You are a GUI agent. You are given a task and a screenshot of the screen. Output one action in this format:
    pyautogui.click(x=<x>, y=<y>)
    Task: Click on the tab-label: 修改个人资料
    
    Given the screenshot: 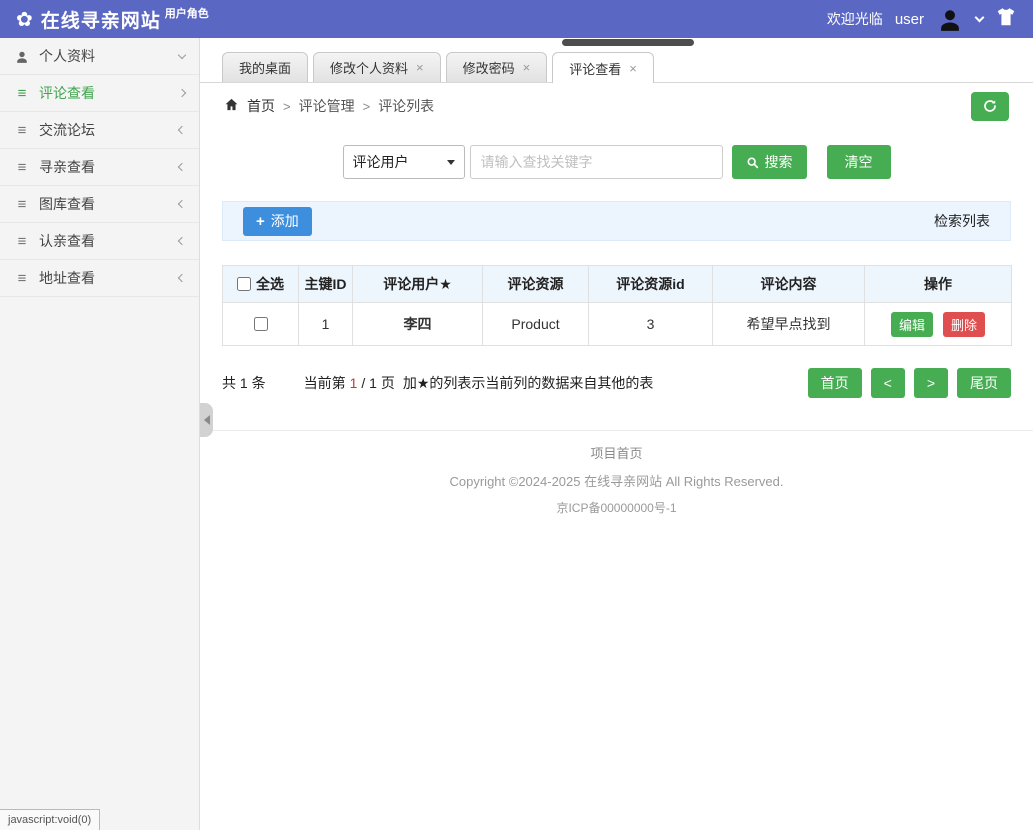 What is the action you would take?
    pyautogui.click(x=369, y=68)
    